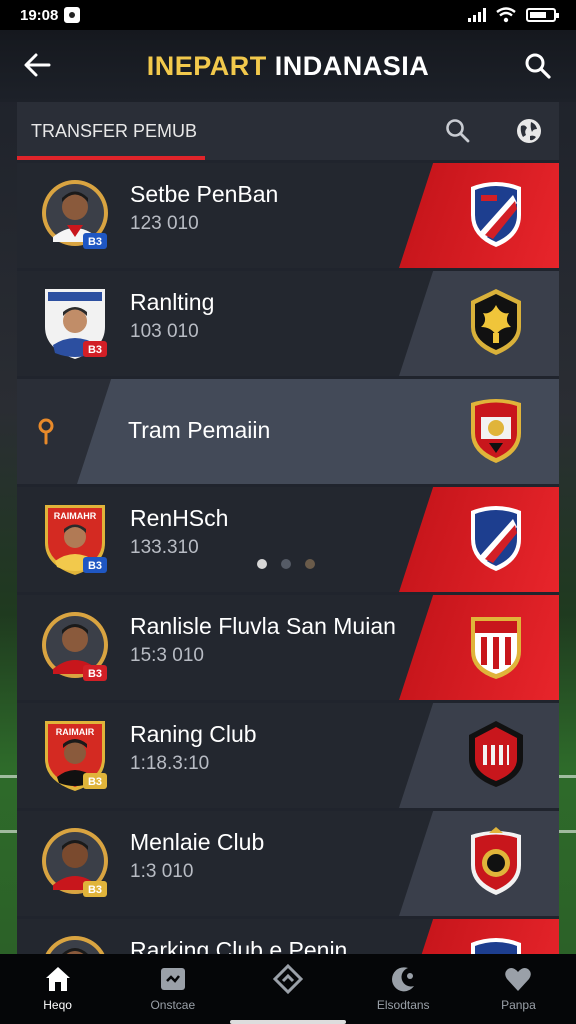  Describe the element at coordinates (542, 15) in the screenshot. I see `battery-icon` at that location.